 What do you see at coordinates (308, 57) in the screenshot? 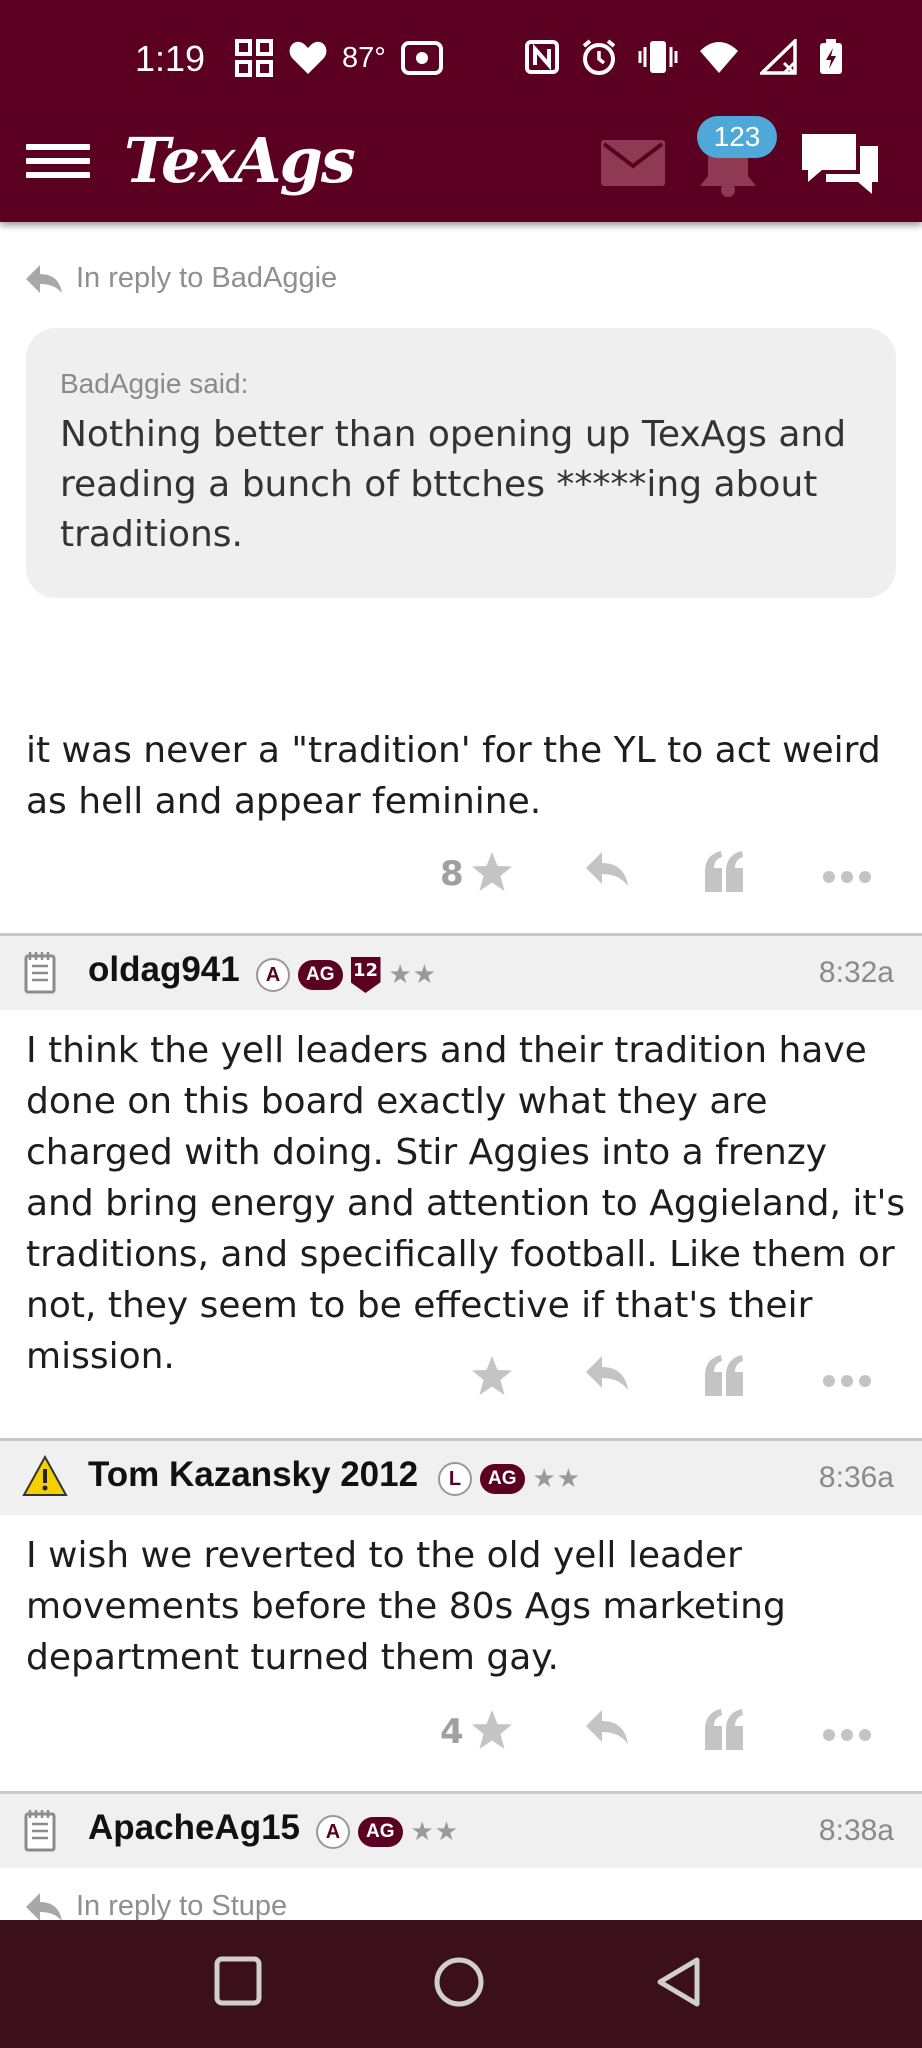
I see `heart-icon` at bounding box center [308, 57].